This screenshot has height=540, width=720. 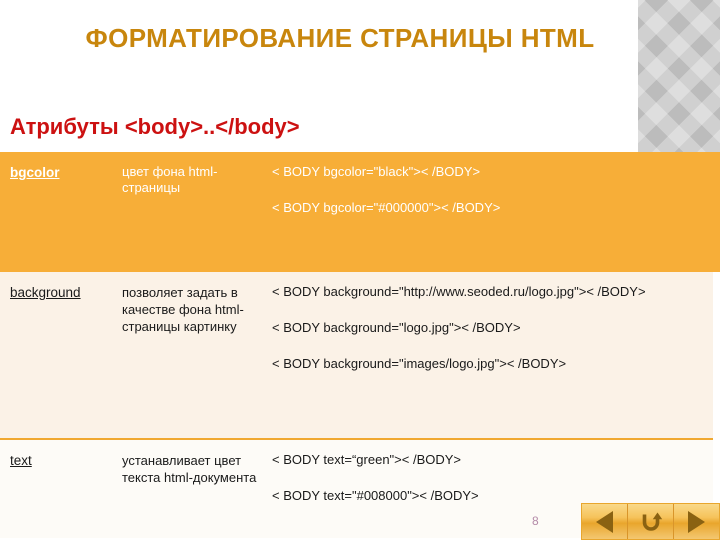 I want to click on attribute-name-cell: background, so click(x=62, y=293).